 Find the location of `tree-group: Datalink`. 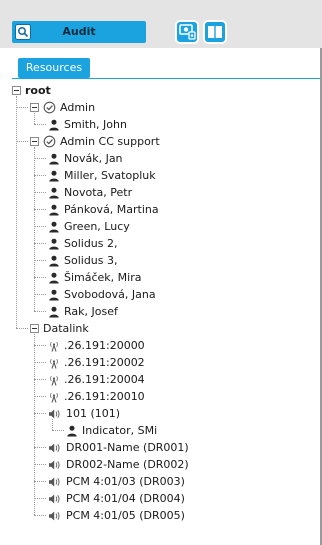

tree-group: Datalink is located at coordinates (59, 328).